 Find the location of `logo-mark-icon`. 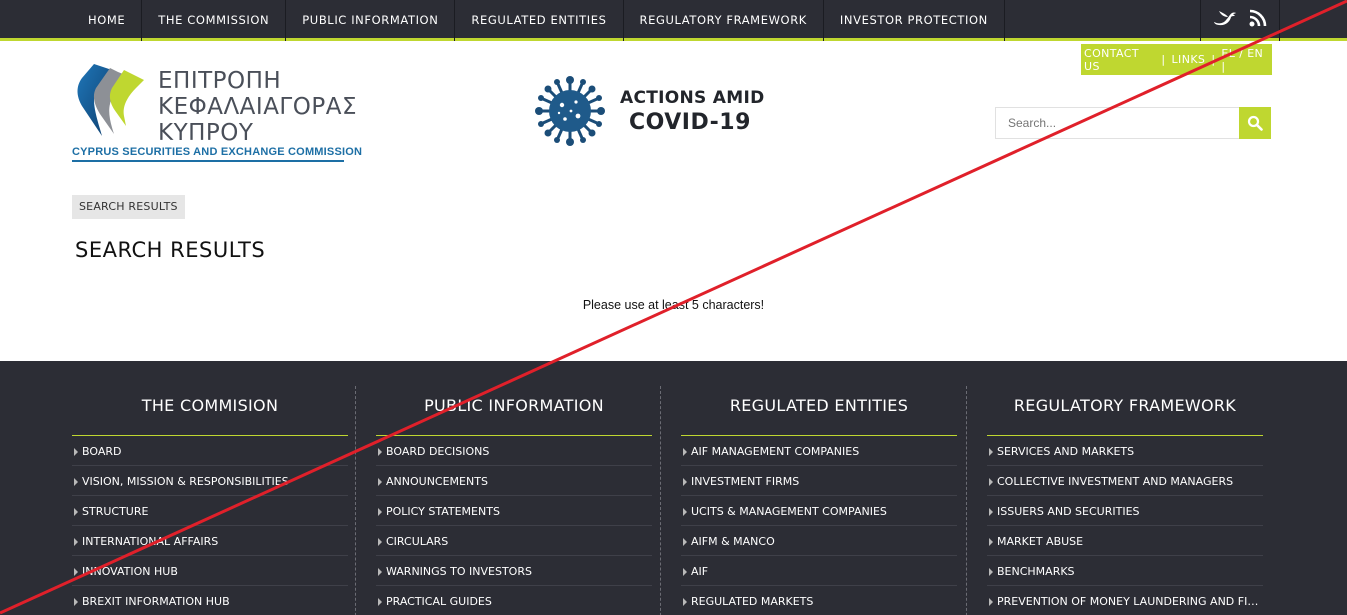

logo-mark-icon is located at coordinates (110, 100).